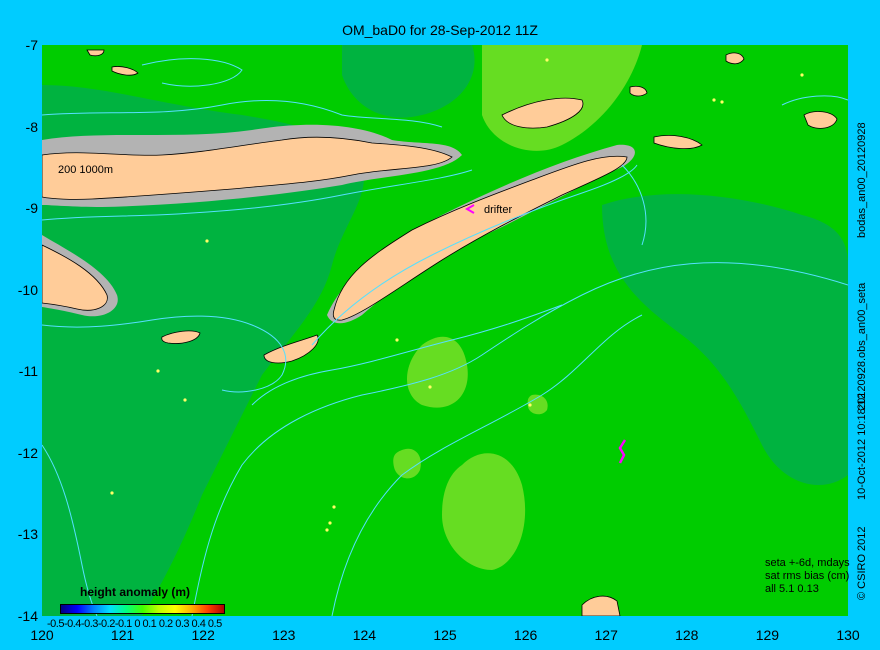 Image resolution: width=880 pixels, height=650 pixels. I want to click on x-tick-label: 126, so click(525, 635).